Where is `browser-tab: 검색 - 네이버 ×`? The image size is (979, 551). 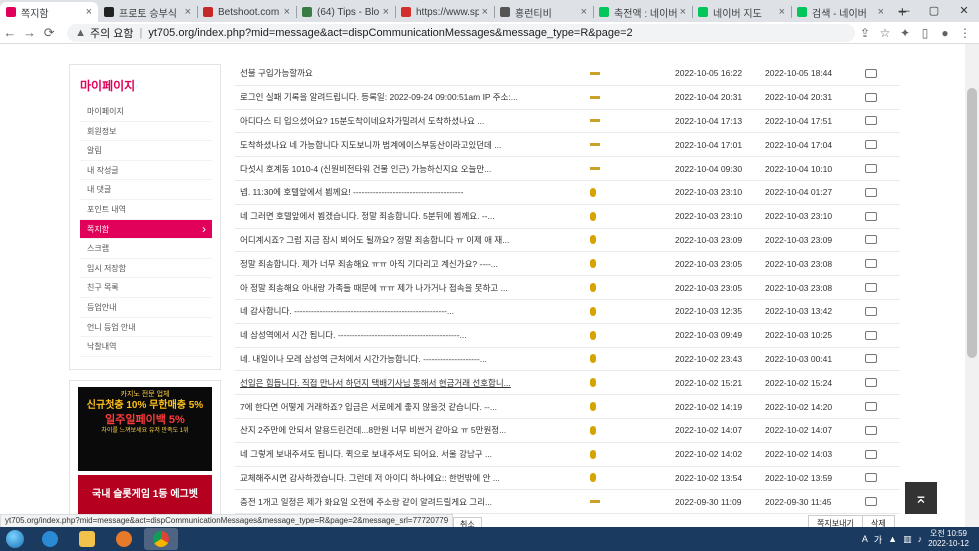 browser-tab: 검색 - 네이버 × is located at coordinates (840, 12).